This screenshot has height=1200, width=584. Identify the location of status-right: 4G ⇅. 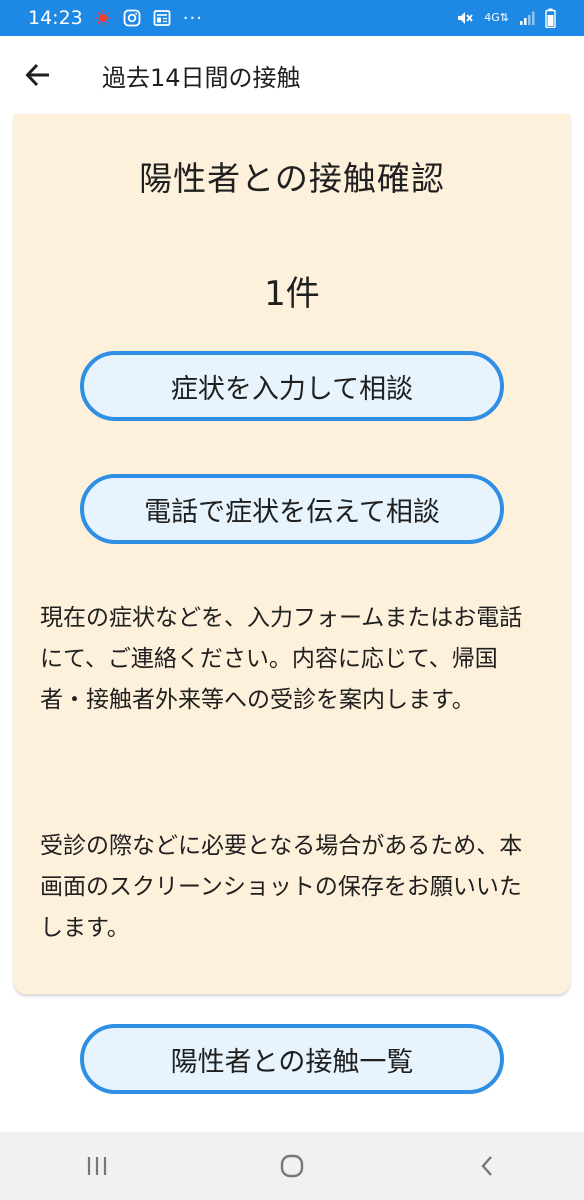
(506, 18).